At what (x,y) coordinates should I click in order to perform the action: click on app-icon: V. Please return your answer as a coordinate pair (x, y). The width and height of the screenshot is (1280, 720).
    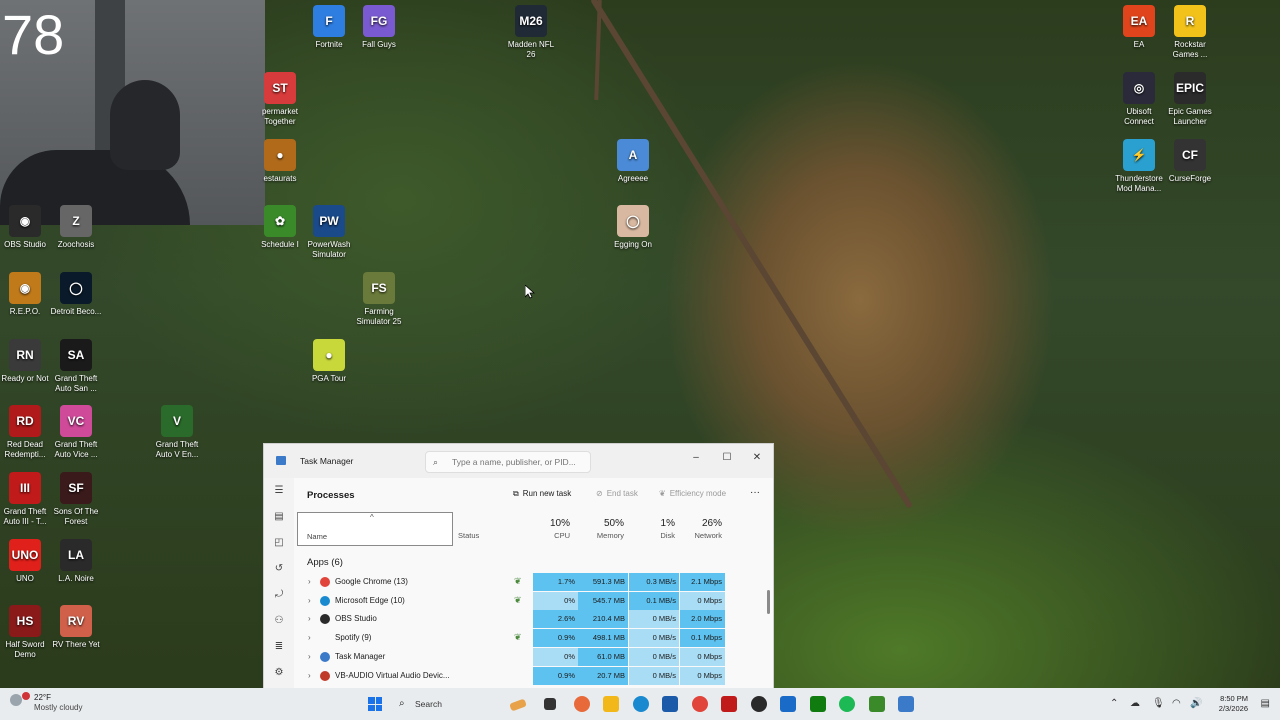
    Looking at the image, I should click on (177, 421).